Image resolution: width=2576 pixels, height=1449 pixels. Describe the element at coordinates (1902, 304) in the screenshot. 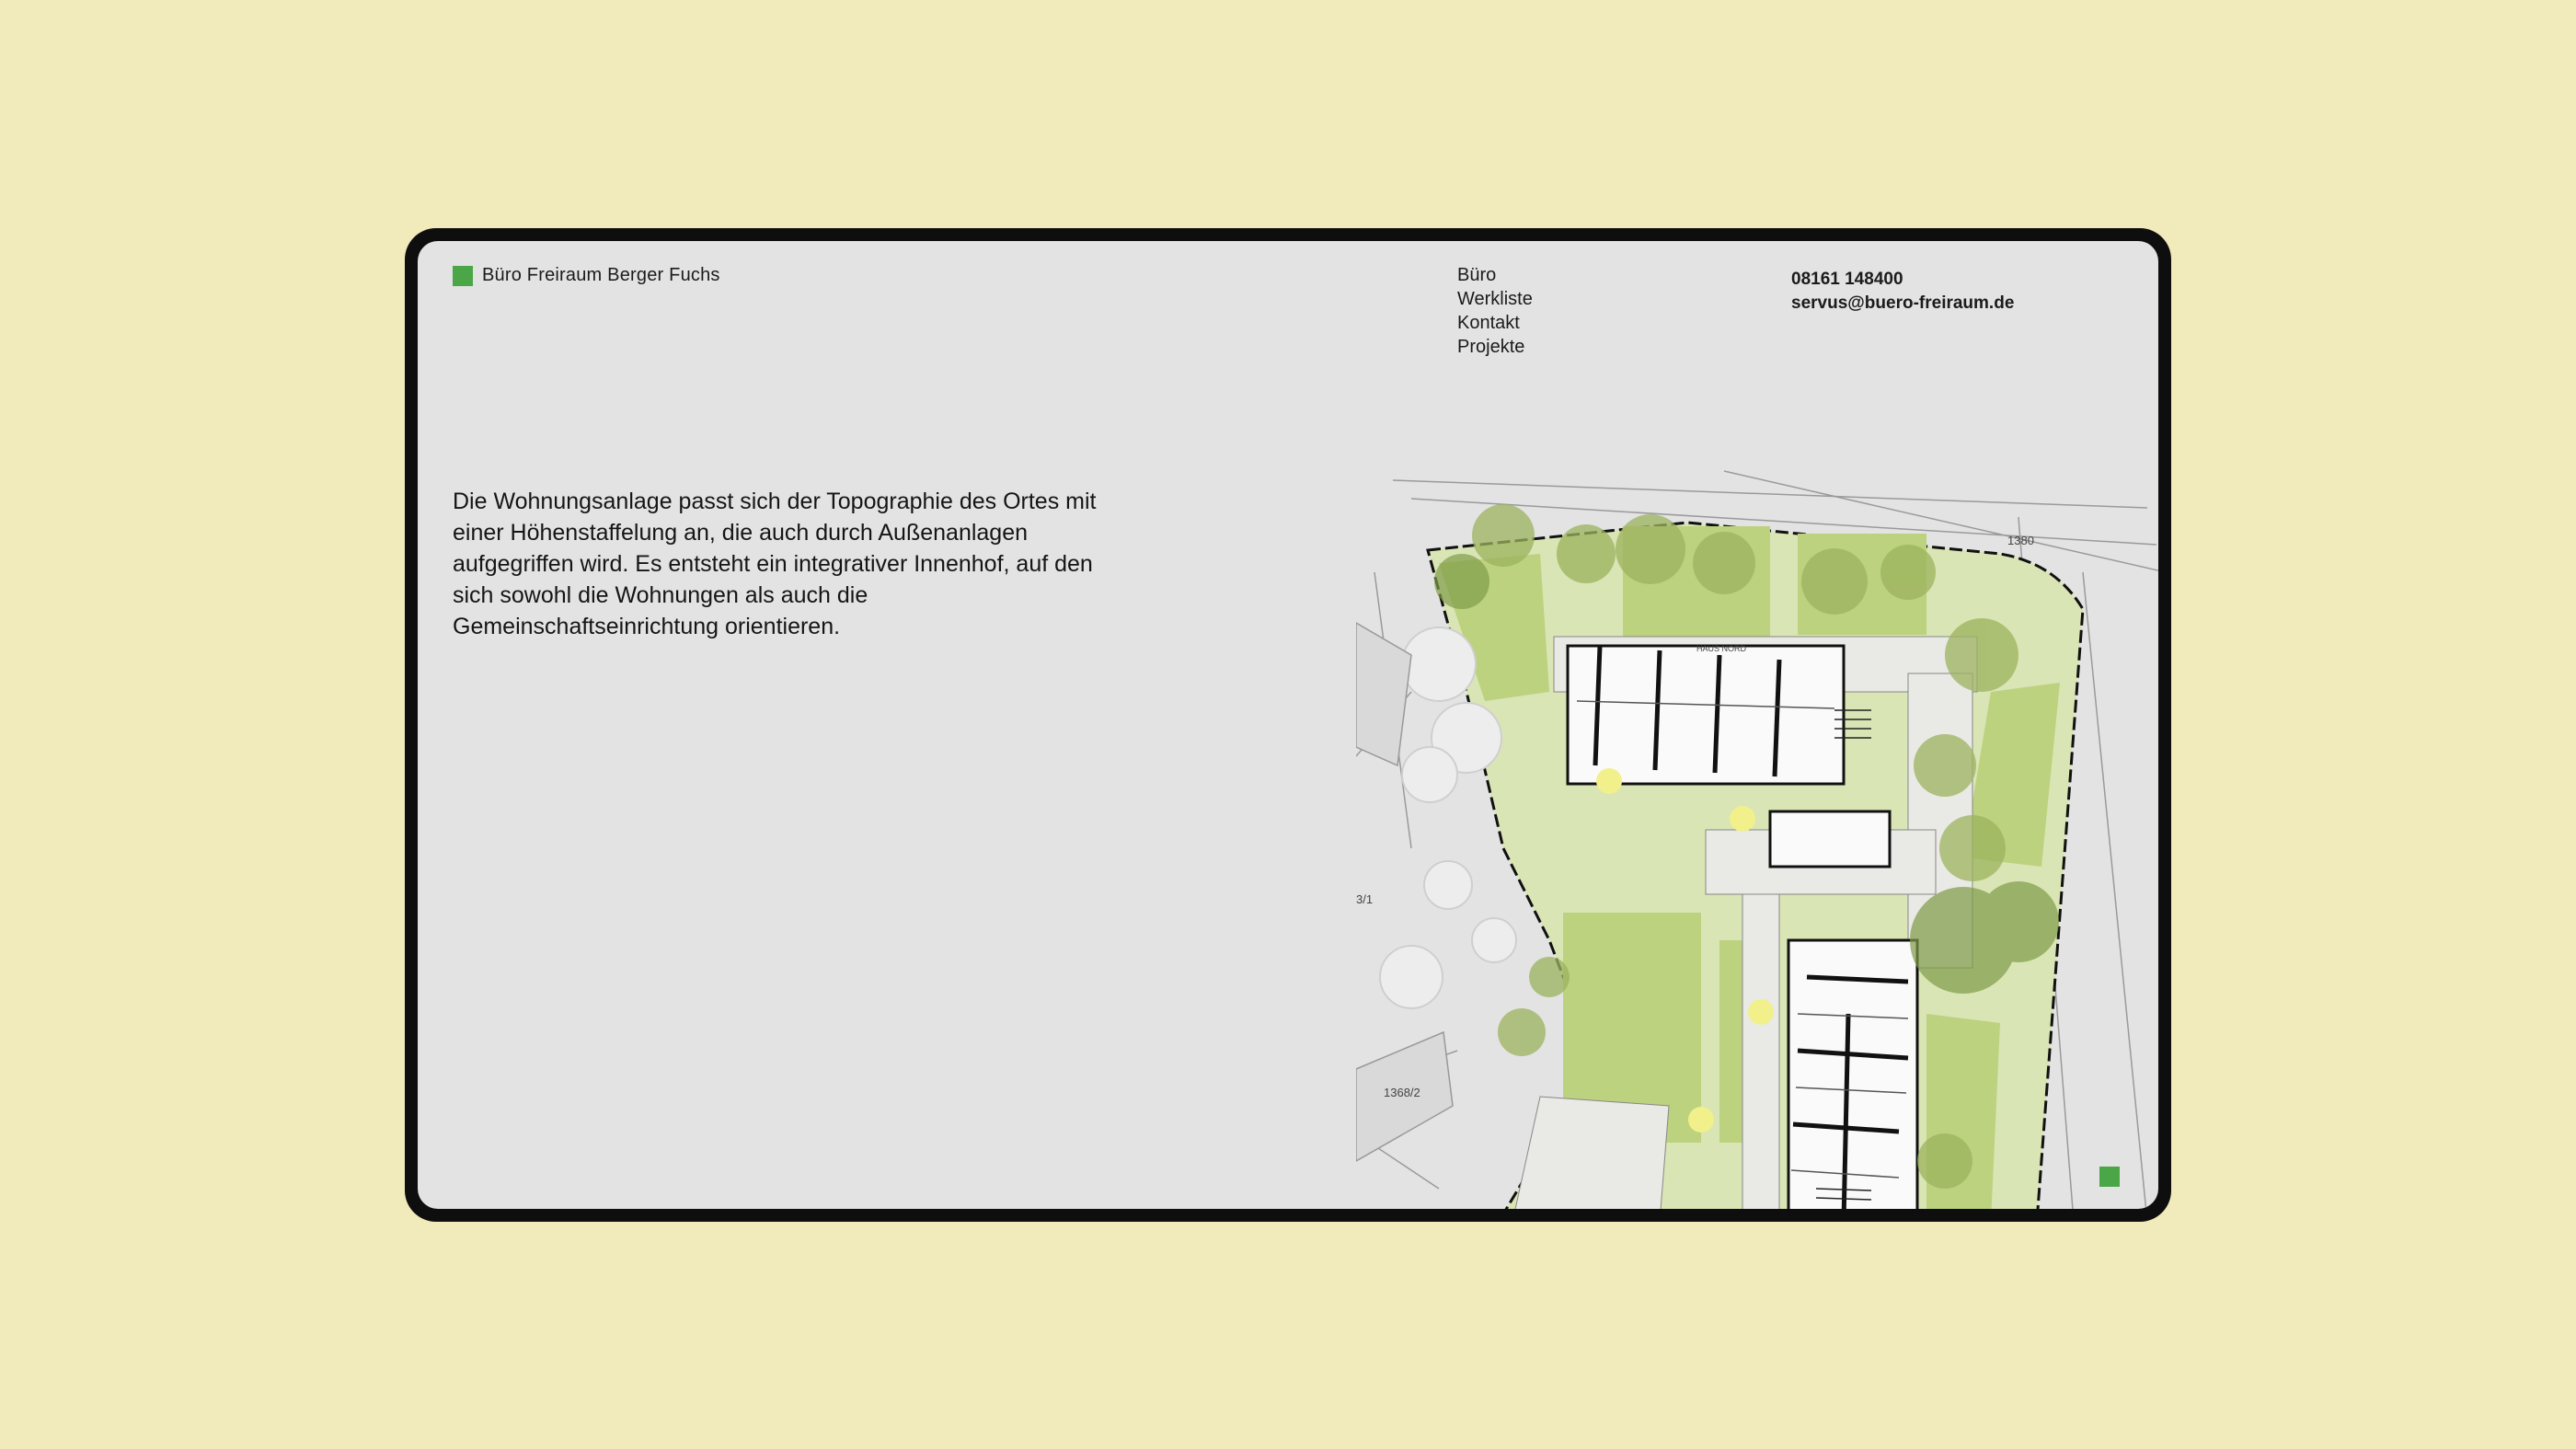

I see `email-link: servus@buero-freiraum.de` at that location.